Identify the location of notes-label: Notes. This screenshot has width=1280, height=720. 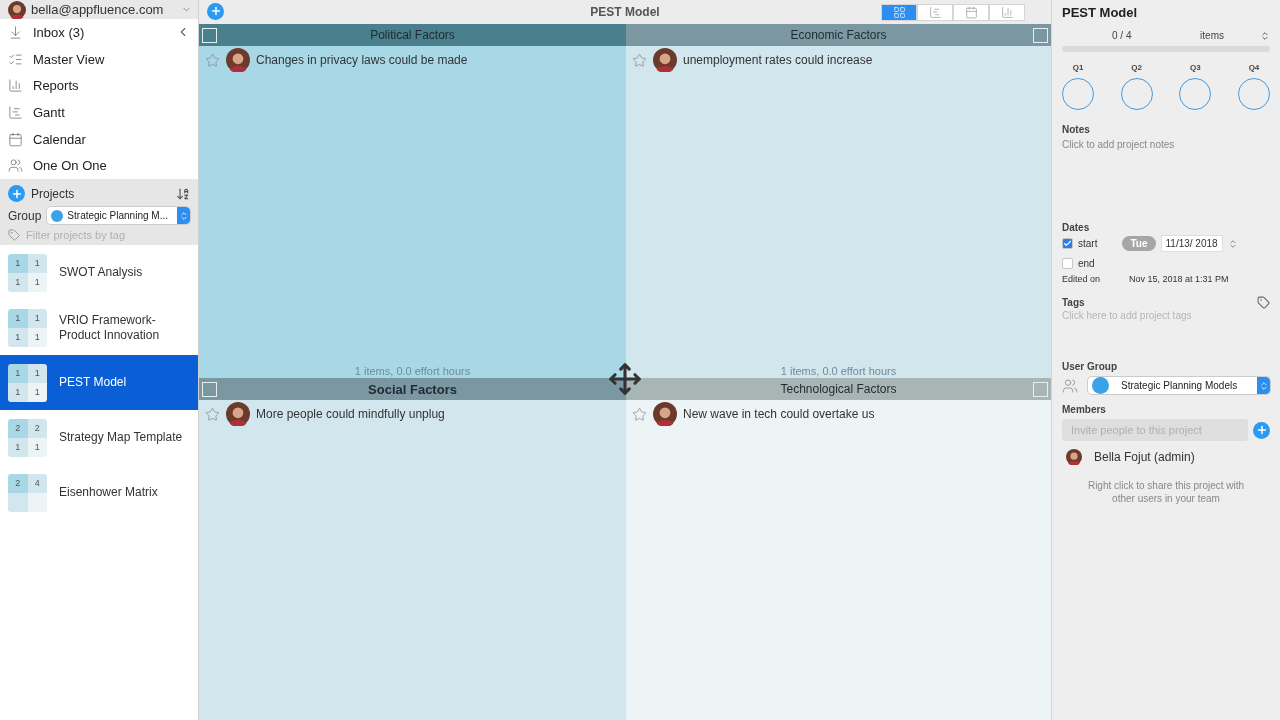
(1076, 129).